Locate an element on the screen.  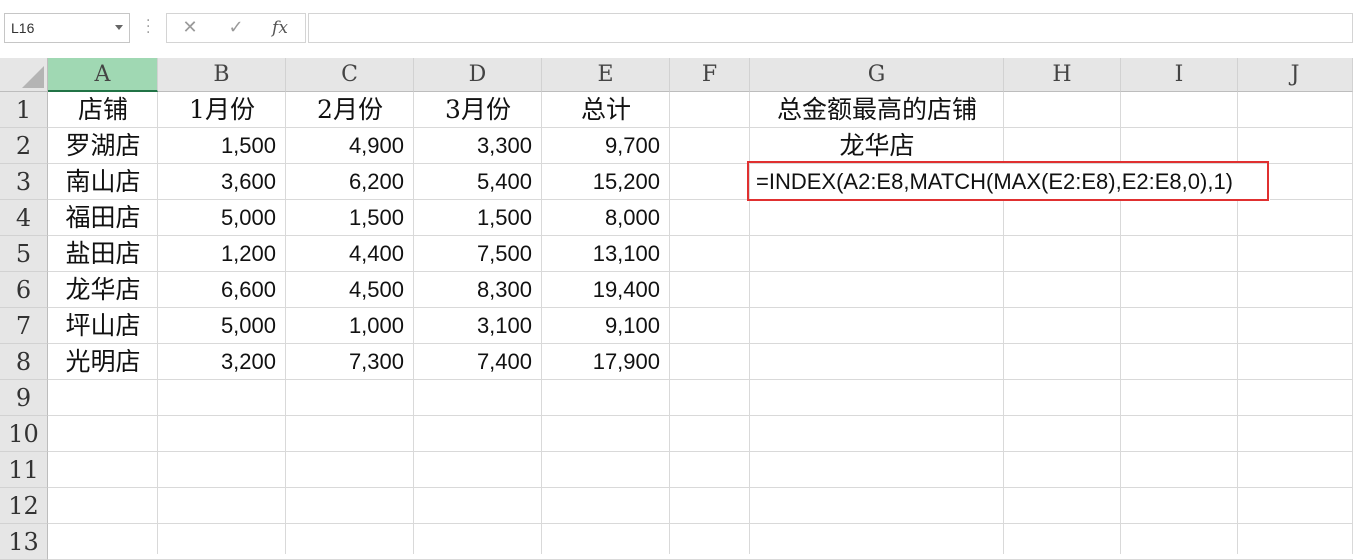
row-header-1: 1 is located at coordinates (24, 110).